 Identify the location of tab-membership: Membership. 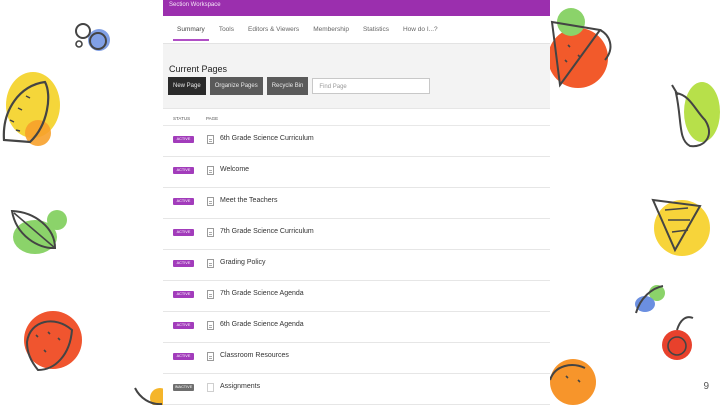
(331, 29).